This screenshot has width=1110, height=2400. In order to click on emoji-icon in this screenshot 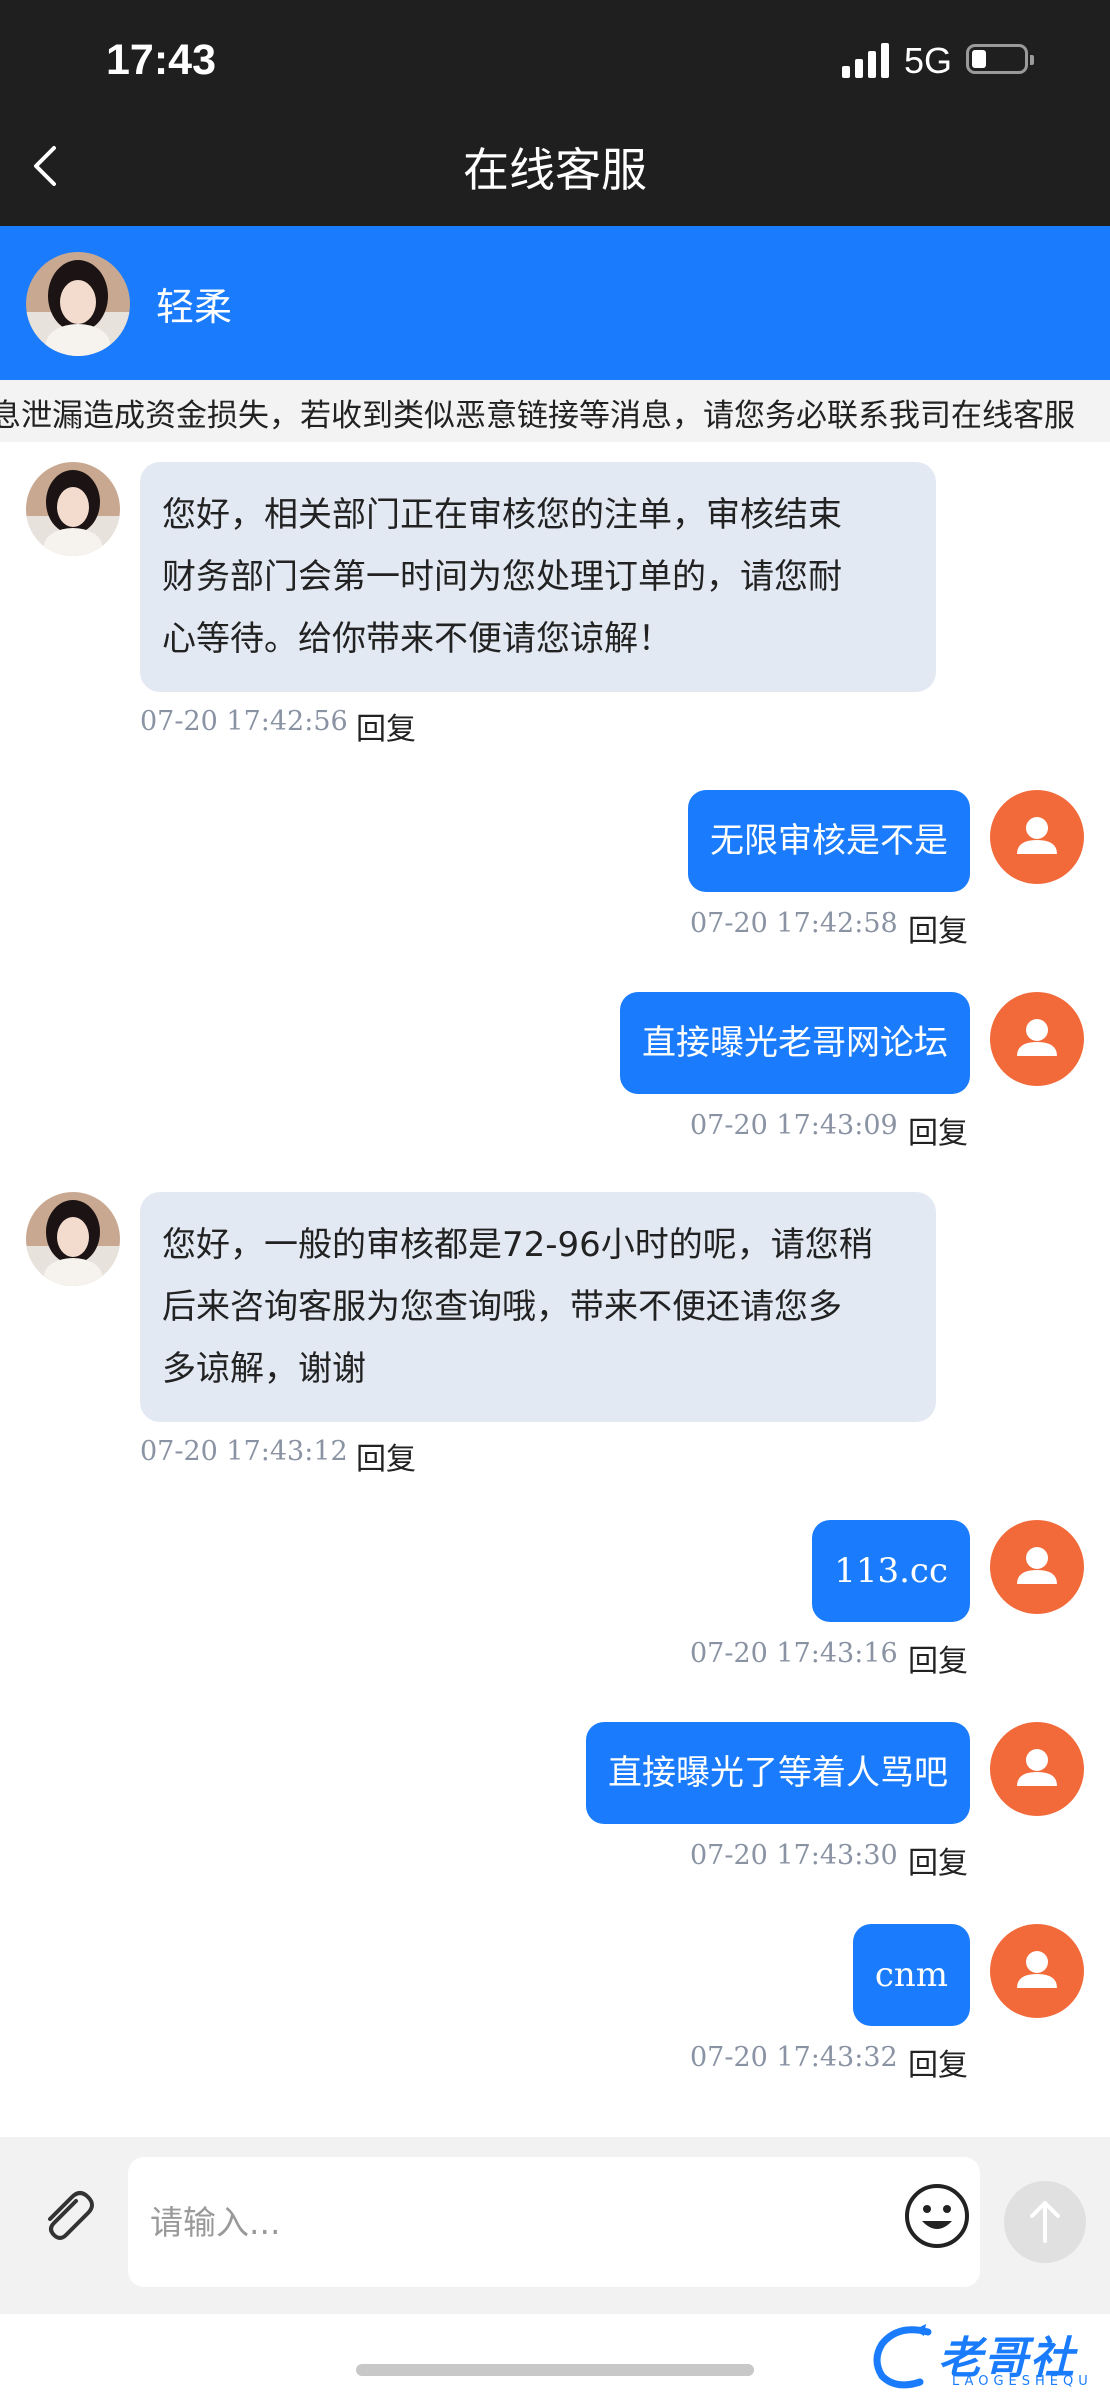, I will do `click(937, 2216)`.